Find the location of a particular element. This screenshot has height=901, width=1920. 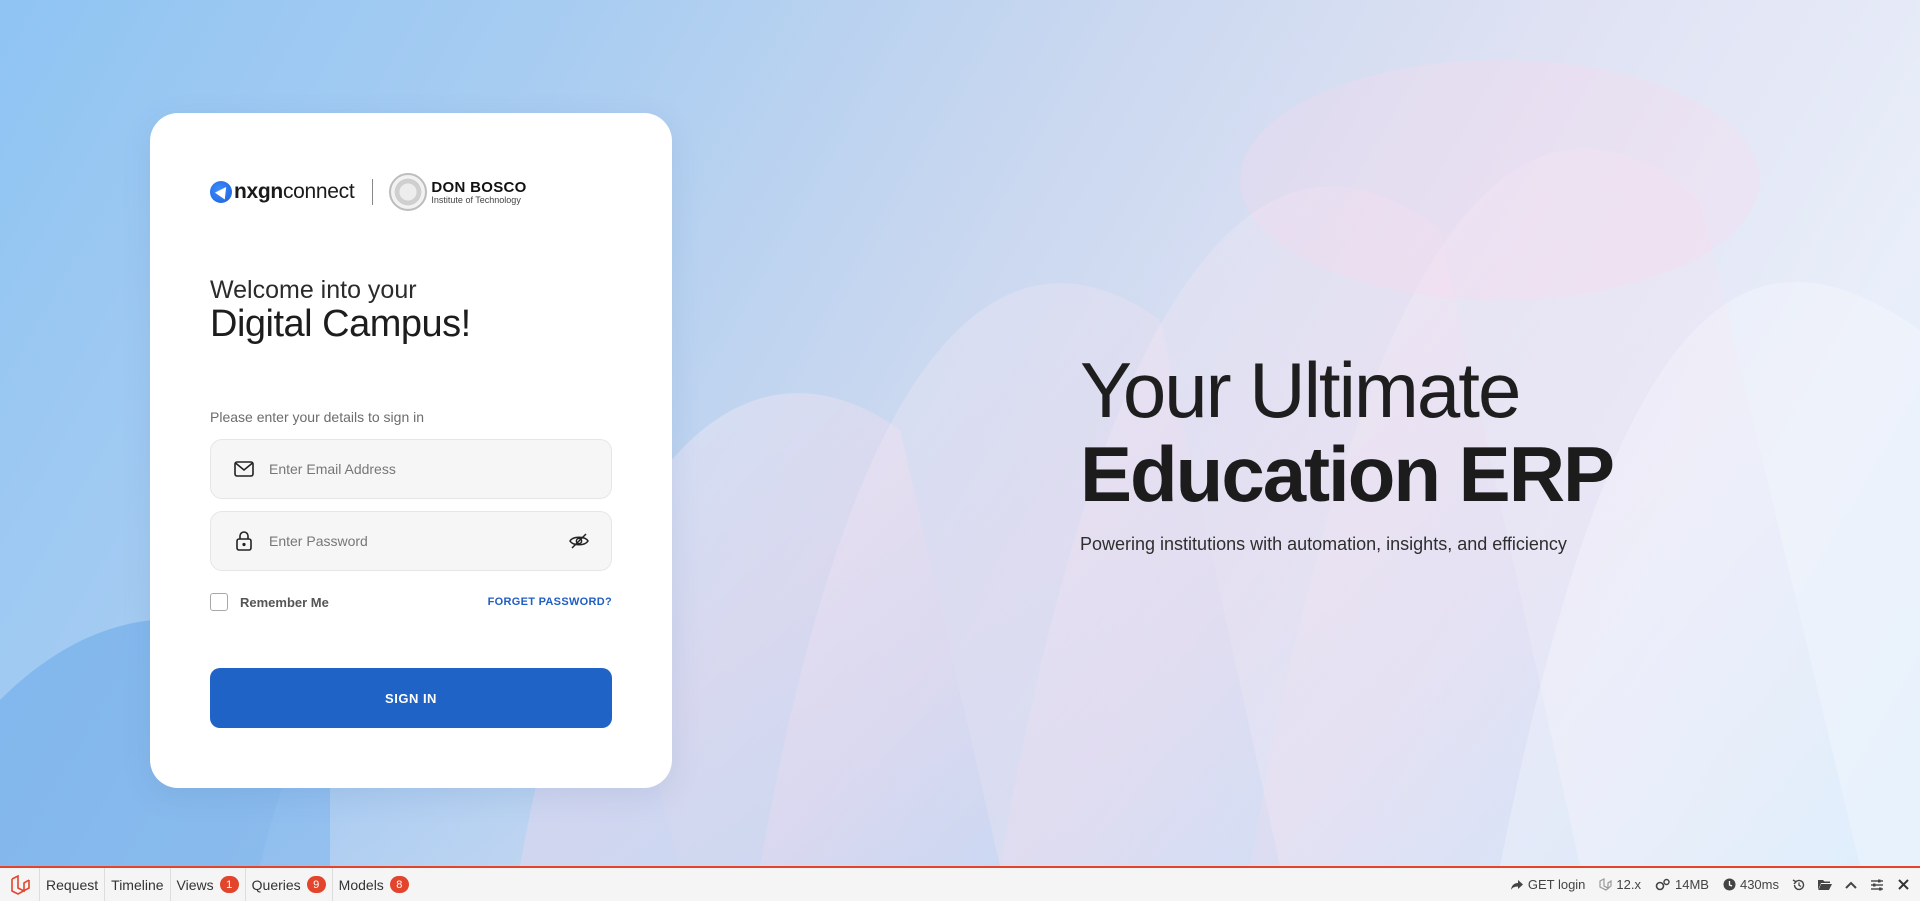

remember-me-label: Remember Me is located at coordinates (284, 602).